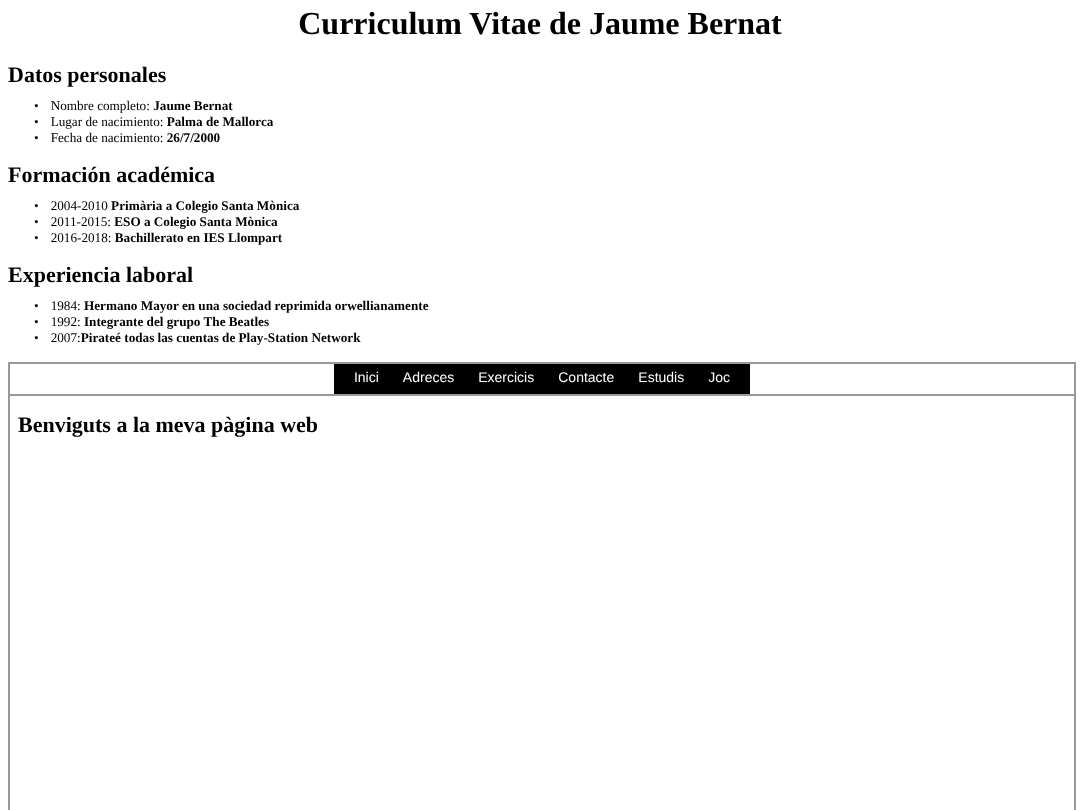 This screenshot has width=1080, height=810. Describe the element at coordinates (540, 26) in the screenshot. I see `page-title: Curriculum Vitae de Jaume Bernat` at that location.